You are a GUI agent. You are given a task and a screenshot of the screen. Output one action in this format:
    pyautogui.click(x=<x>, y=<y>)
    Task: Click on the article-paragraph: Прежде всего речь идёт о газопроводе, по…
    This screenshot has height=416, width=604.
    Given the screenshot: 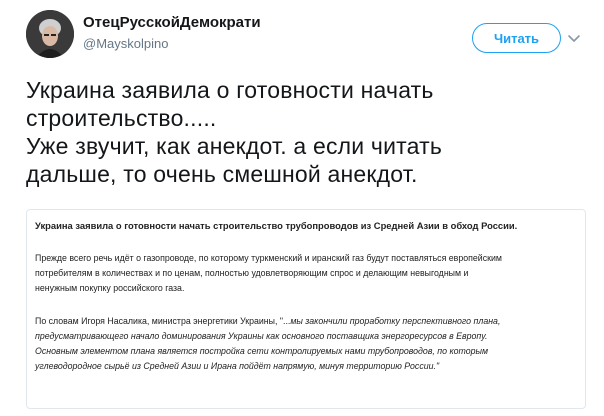 What is the action you would take?
    pyautogui.click(x=306, y=273)
    